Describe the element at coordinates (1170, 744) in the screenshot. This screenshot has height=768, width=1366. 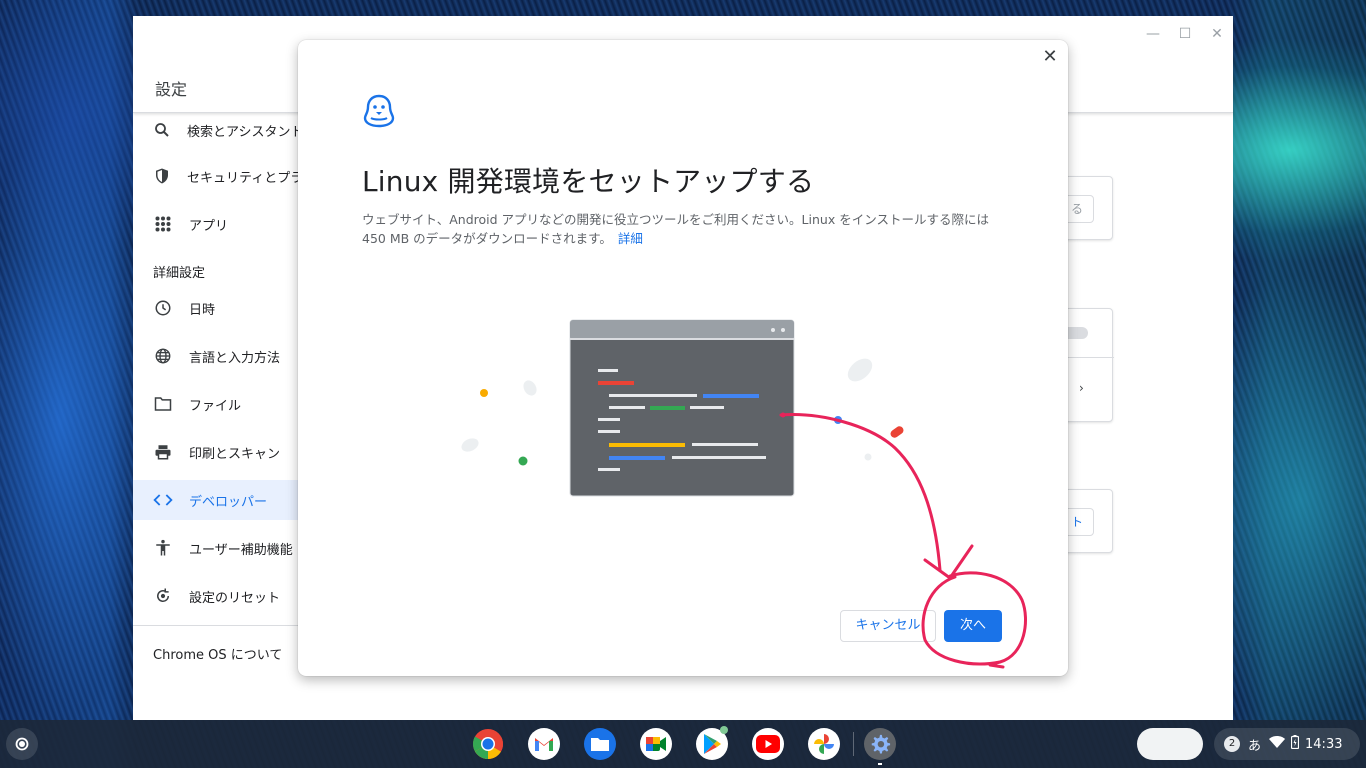
I see `holding-space-tray` at that location.